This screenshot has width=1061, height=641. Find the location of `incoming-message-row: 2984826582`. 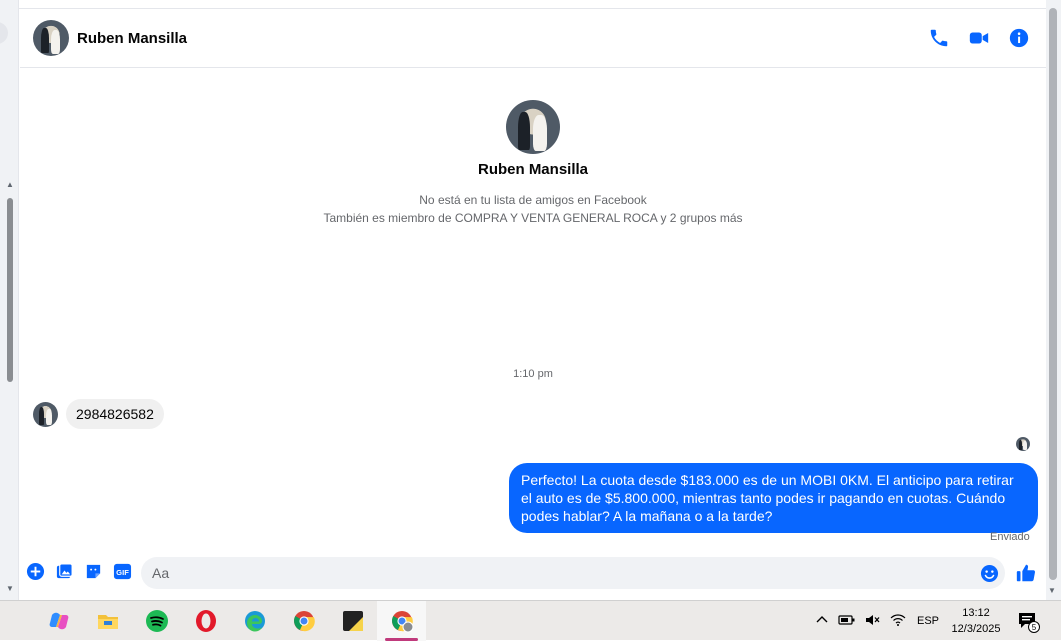

incoming-message-row: 2984826582 is located at coordinates (98, 414).